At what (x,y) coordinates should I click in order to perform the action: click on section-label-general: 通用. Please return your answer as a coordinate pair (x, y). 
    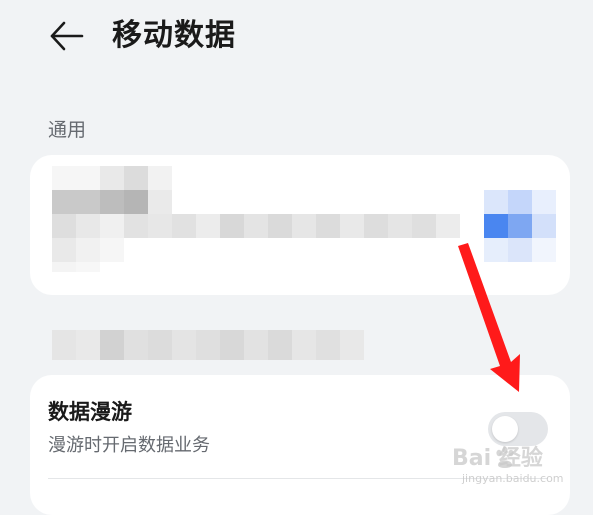
    Looking at the image, I should click on (67, 130).